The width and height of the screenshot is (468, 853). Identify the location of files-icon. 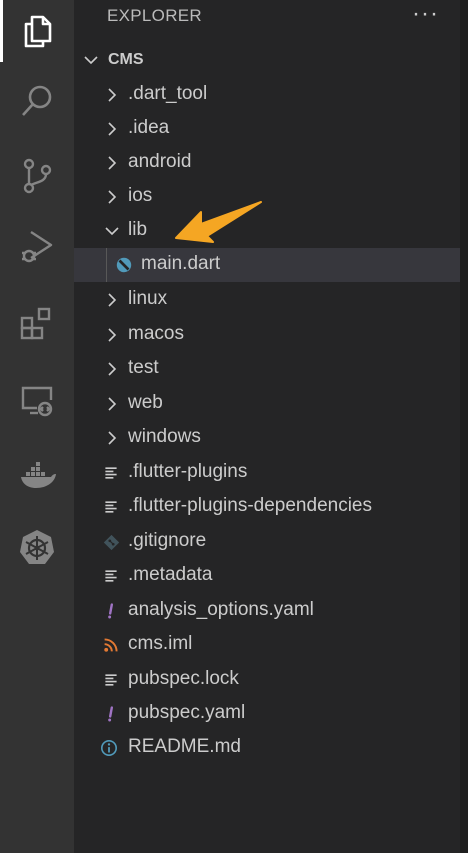
(37, 33).